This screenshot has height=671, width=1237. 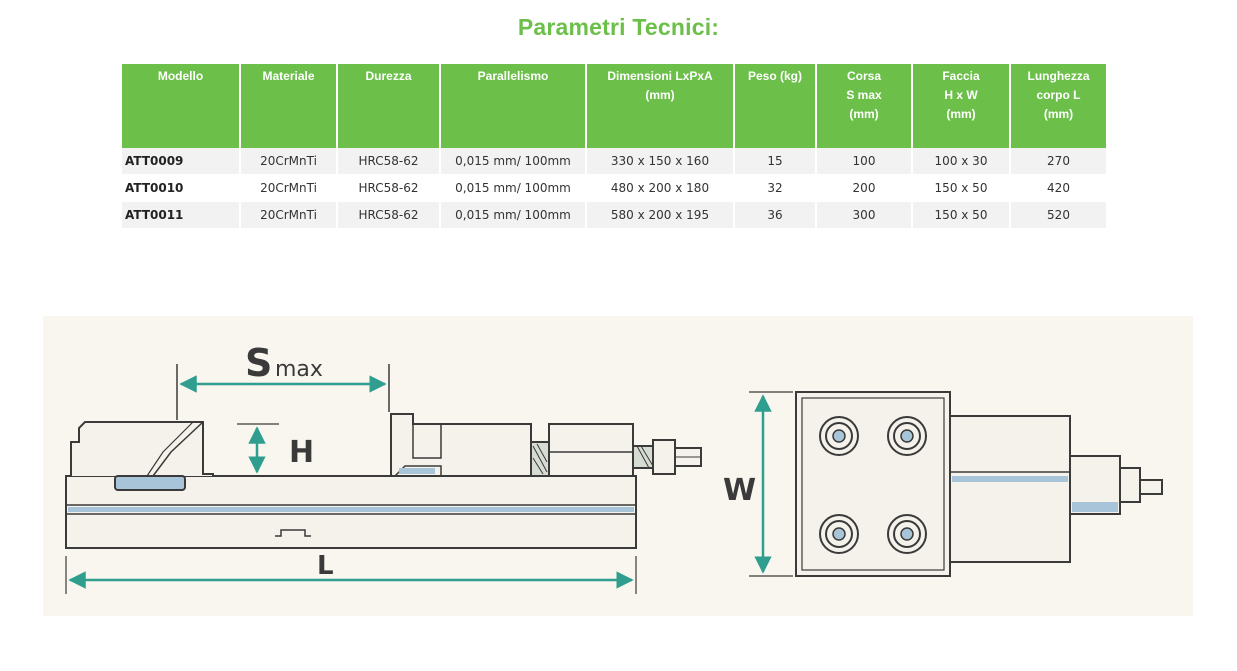 I want to click on vise-side-view, so click(x=383, y=481).